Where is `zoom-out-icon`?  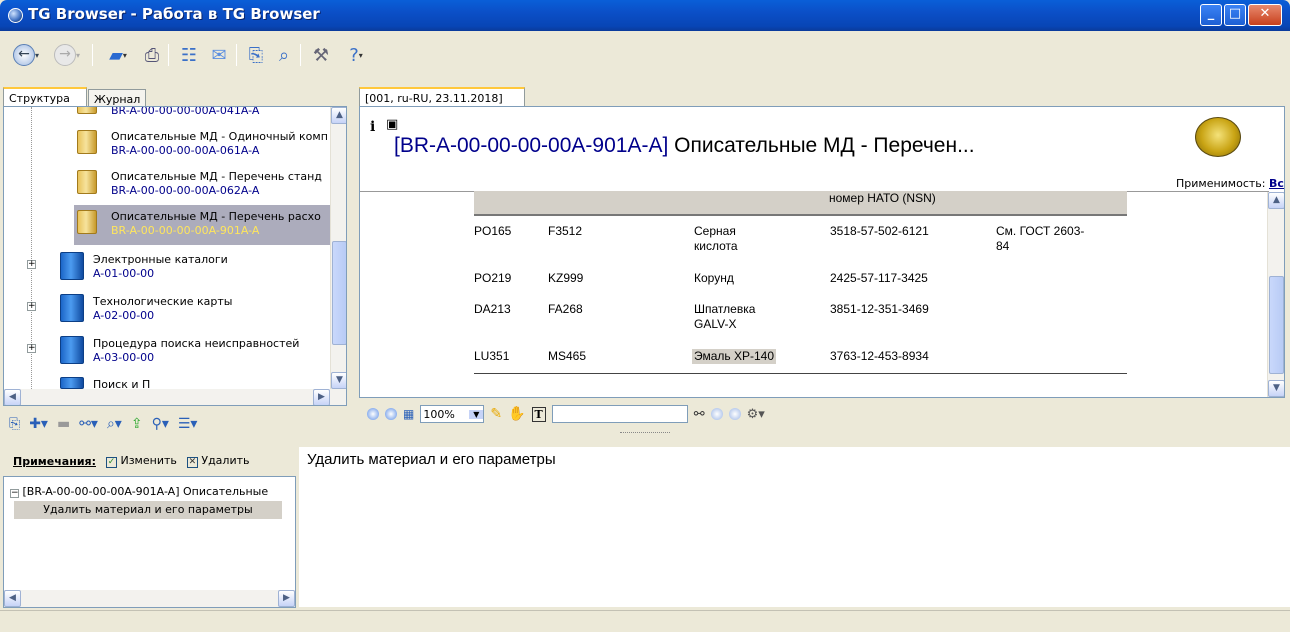
zoom-out-icon is located at coordinates (391, 414).